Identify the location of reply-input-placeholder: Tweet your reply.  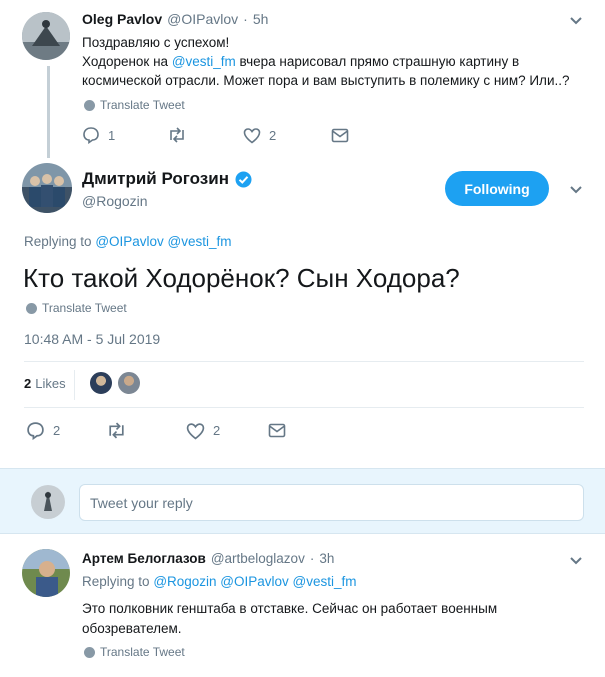
(141, 502).